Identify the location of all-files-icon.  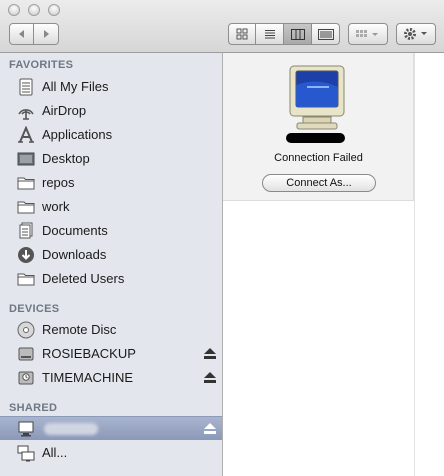
(26, 87).